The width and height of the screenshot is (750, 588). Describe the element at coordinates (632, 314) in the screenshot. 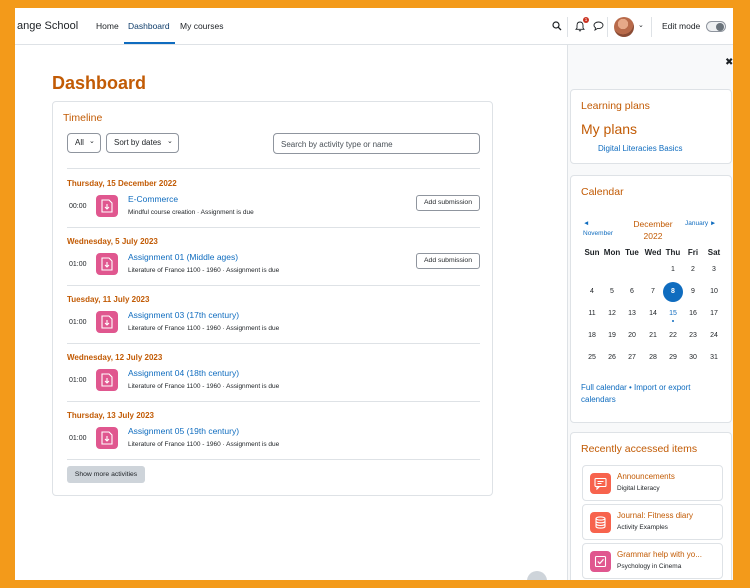

I see `calendar-day: 13` at that location.